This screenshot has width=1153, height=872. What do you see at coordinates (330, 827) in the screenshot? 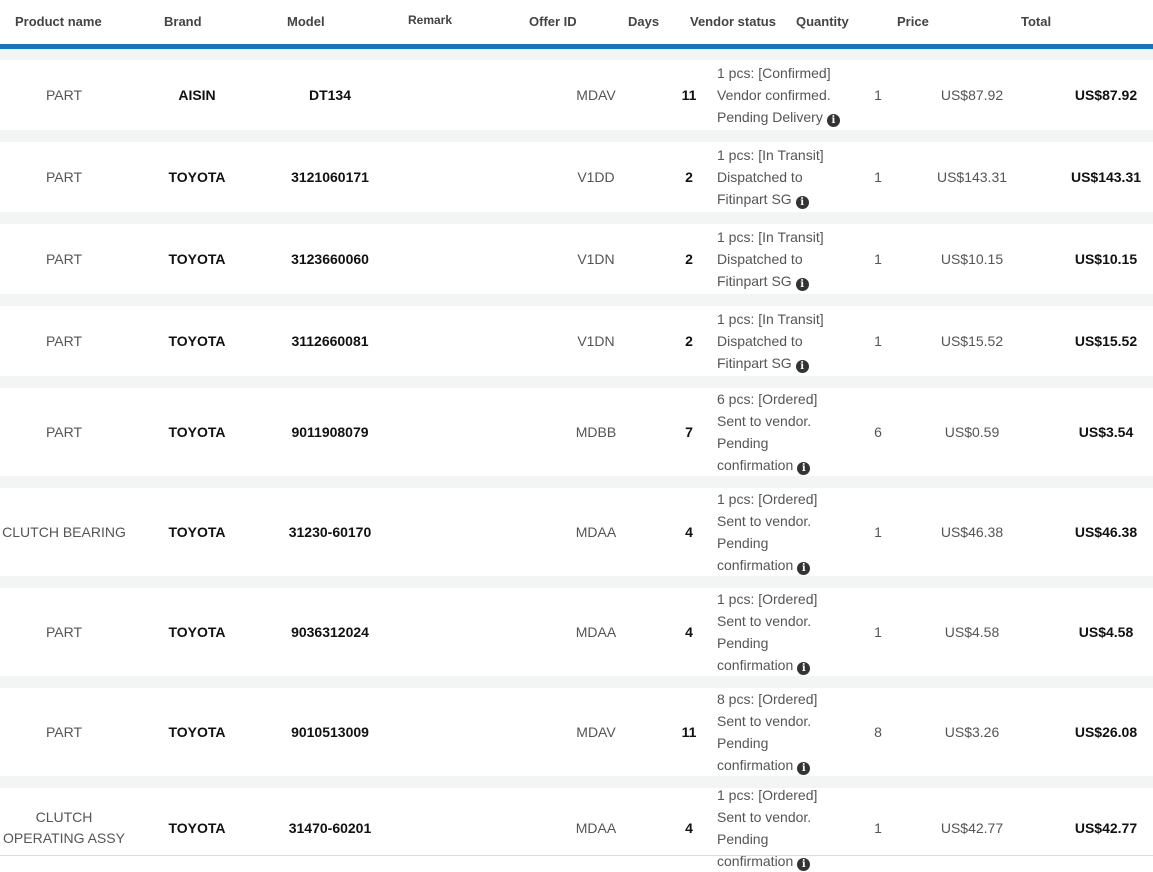
I see `cell-model: 31470-60201` at bounding box center [330, 827].